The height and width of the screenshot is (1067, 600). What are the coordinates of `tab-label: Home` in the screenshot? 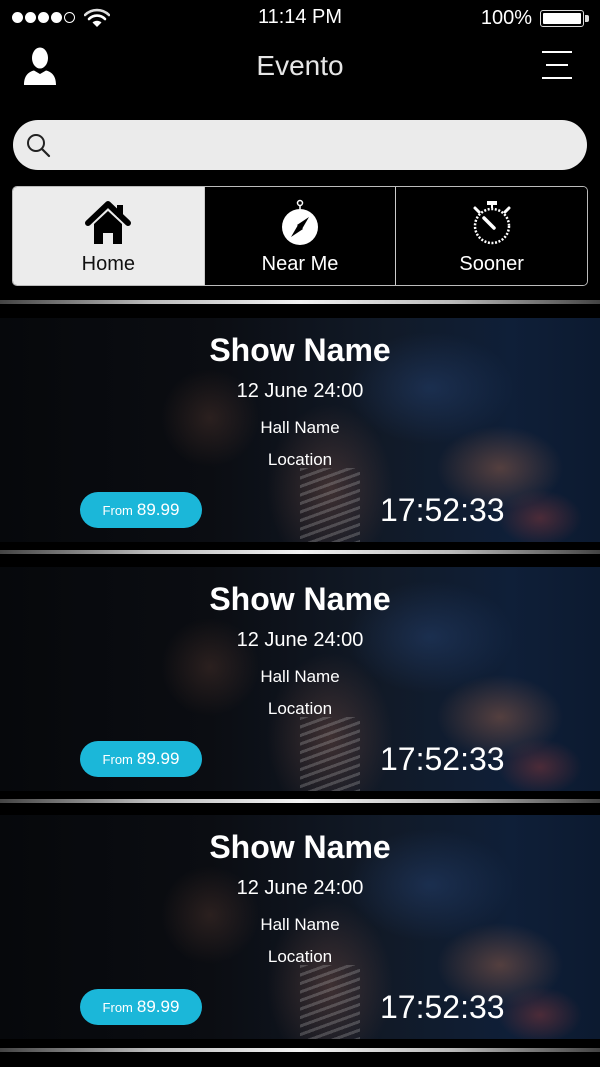 It's located at (108, 264).